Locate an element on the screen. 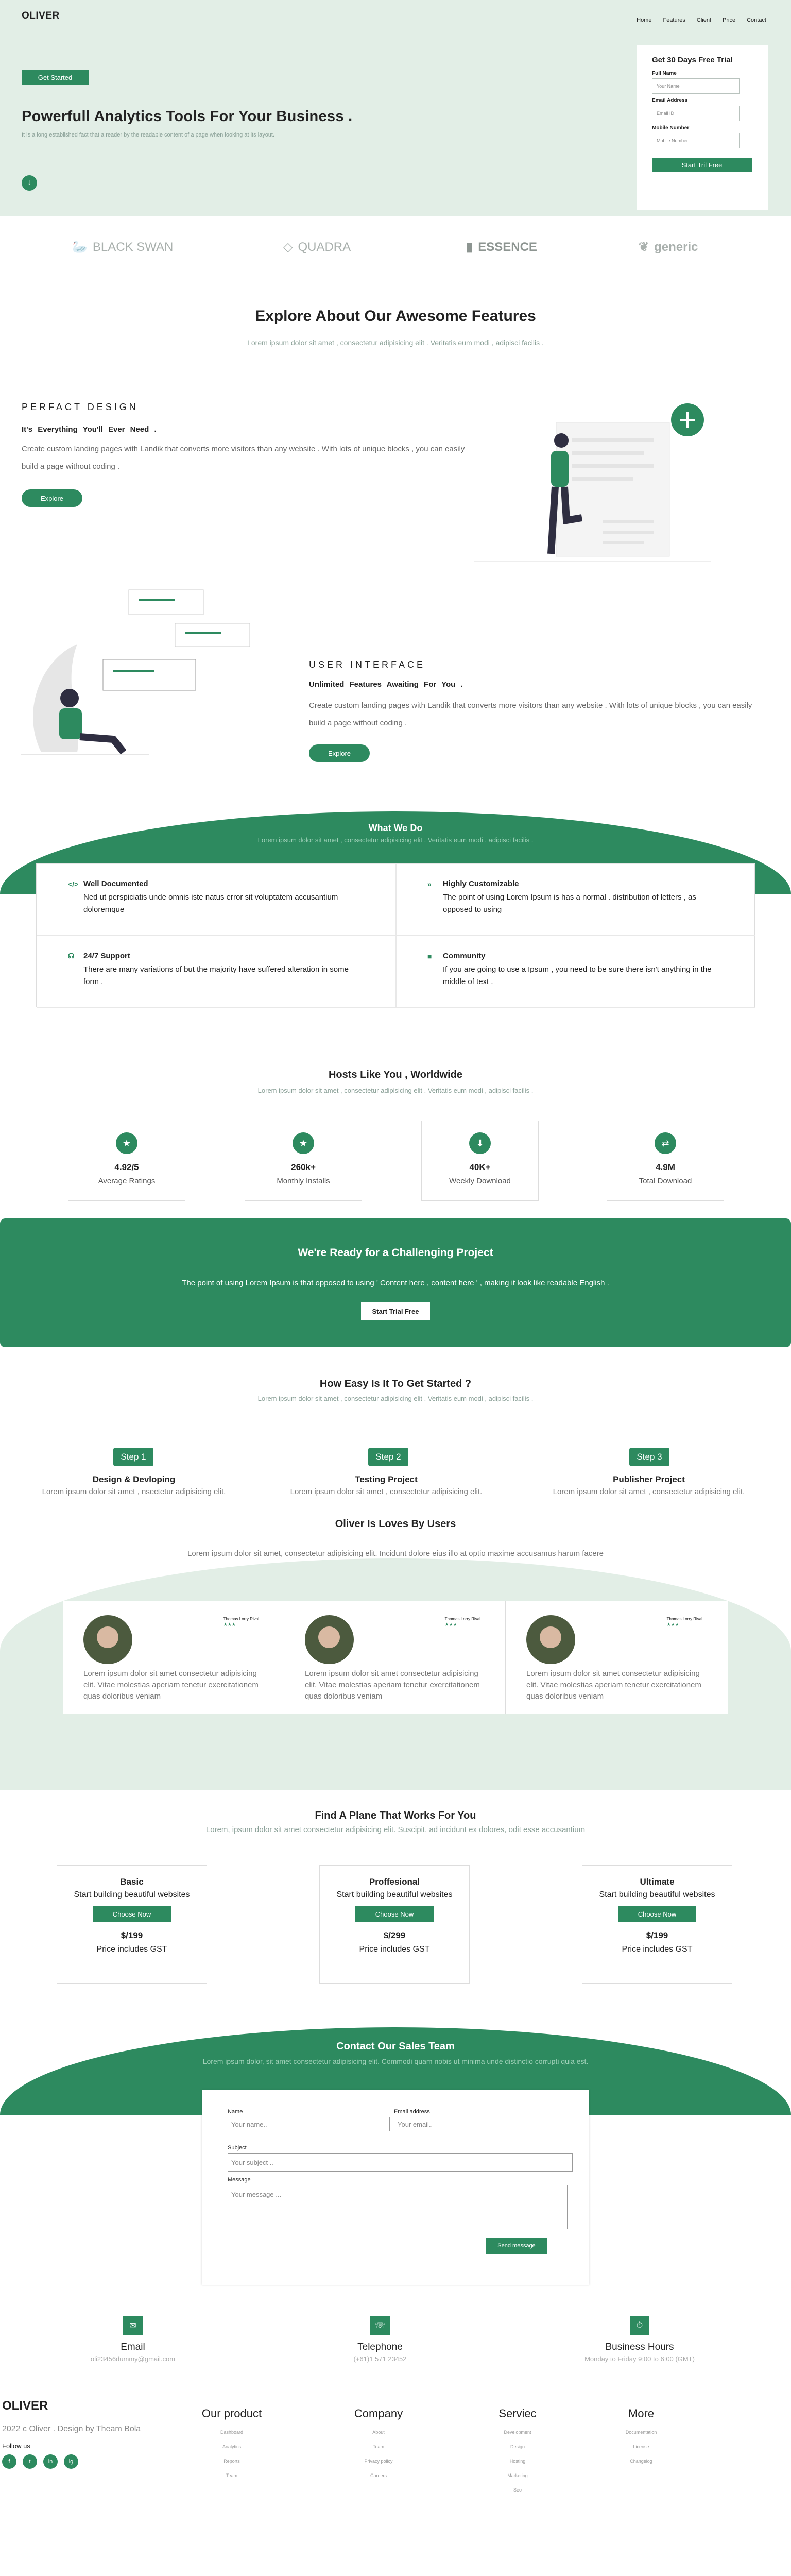 The width and height of the screenshot is (791, 2576). block2-kicker: USER INTERFACE is located at coordinates (368, 664).